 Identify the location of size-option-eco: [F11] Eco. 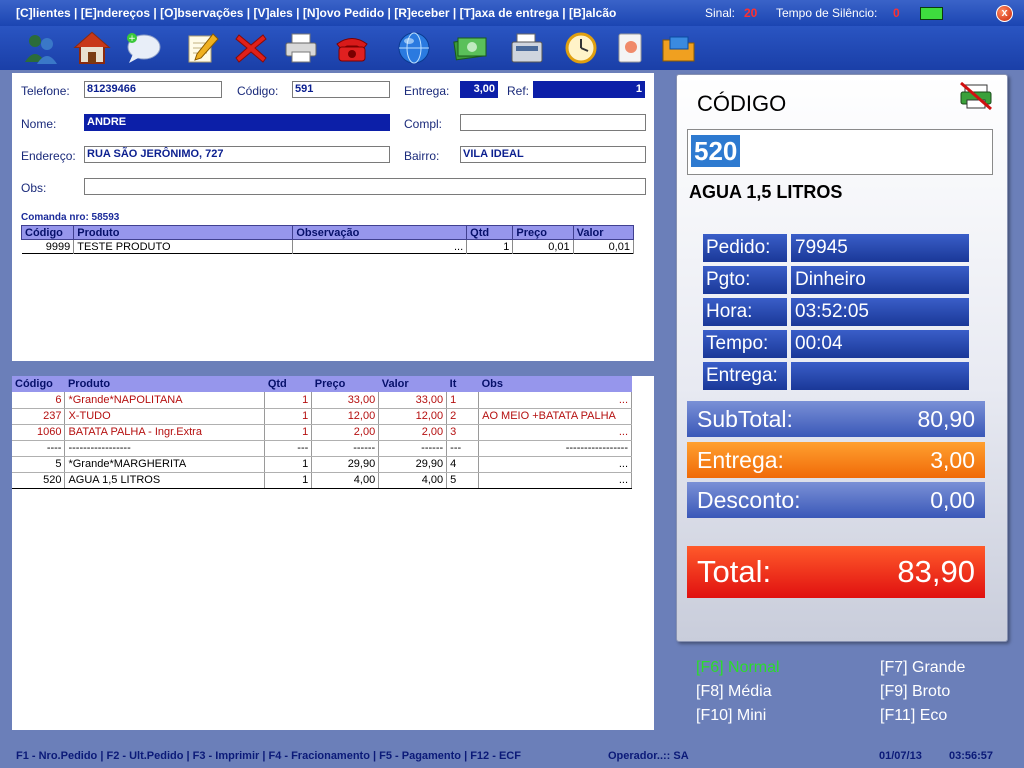
(913, 716).